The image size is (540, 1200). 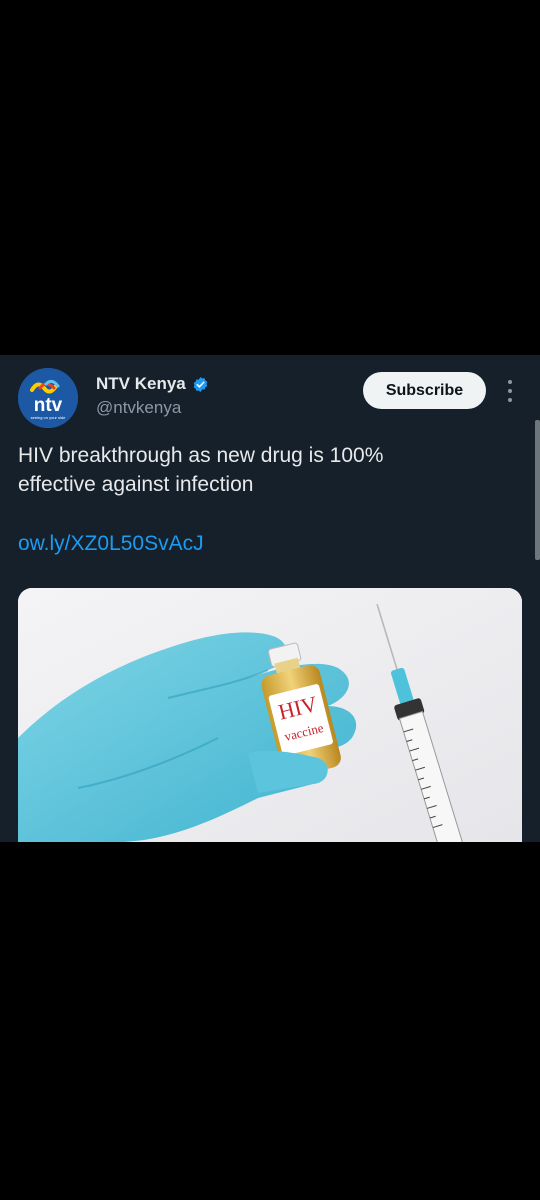 I want to click on verified-badge-icon, so click(x=200, y=384).